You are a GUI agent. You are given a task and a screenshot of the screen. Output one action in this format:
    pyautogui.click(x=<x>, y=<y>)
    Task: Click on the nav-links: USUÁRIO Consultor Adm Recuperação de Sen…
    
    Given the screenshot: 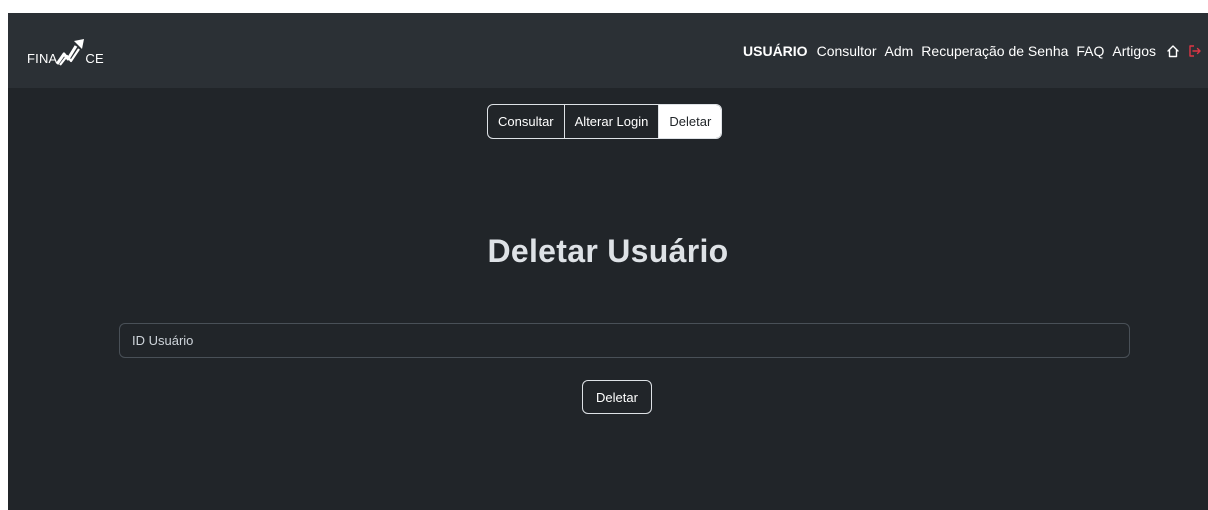 What is the action you would take?
    pyautogui.click(x=975, y=50)
    